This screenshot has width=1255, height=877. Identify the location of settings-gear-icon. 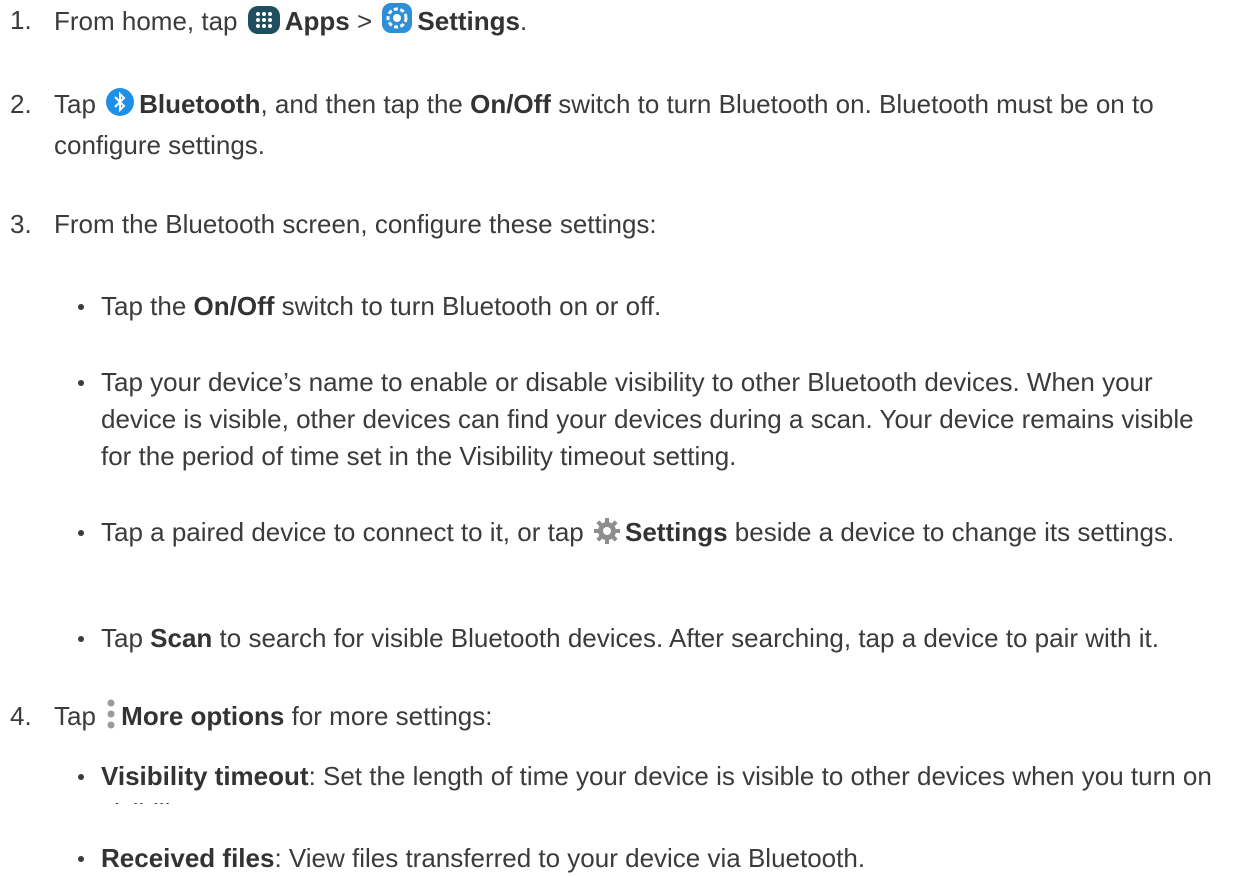
(397, 23).